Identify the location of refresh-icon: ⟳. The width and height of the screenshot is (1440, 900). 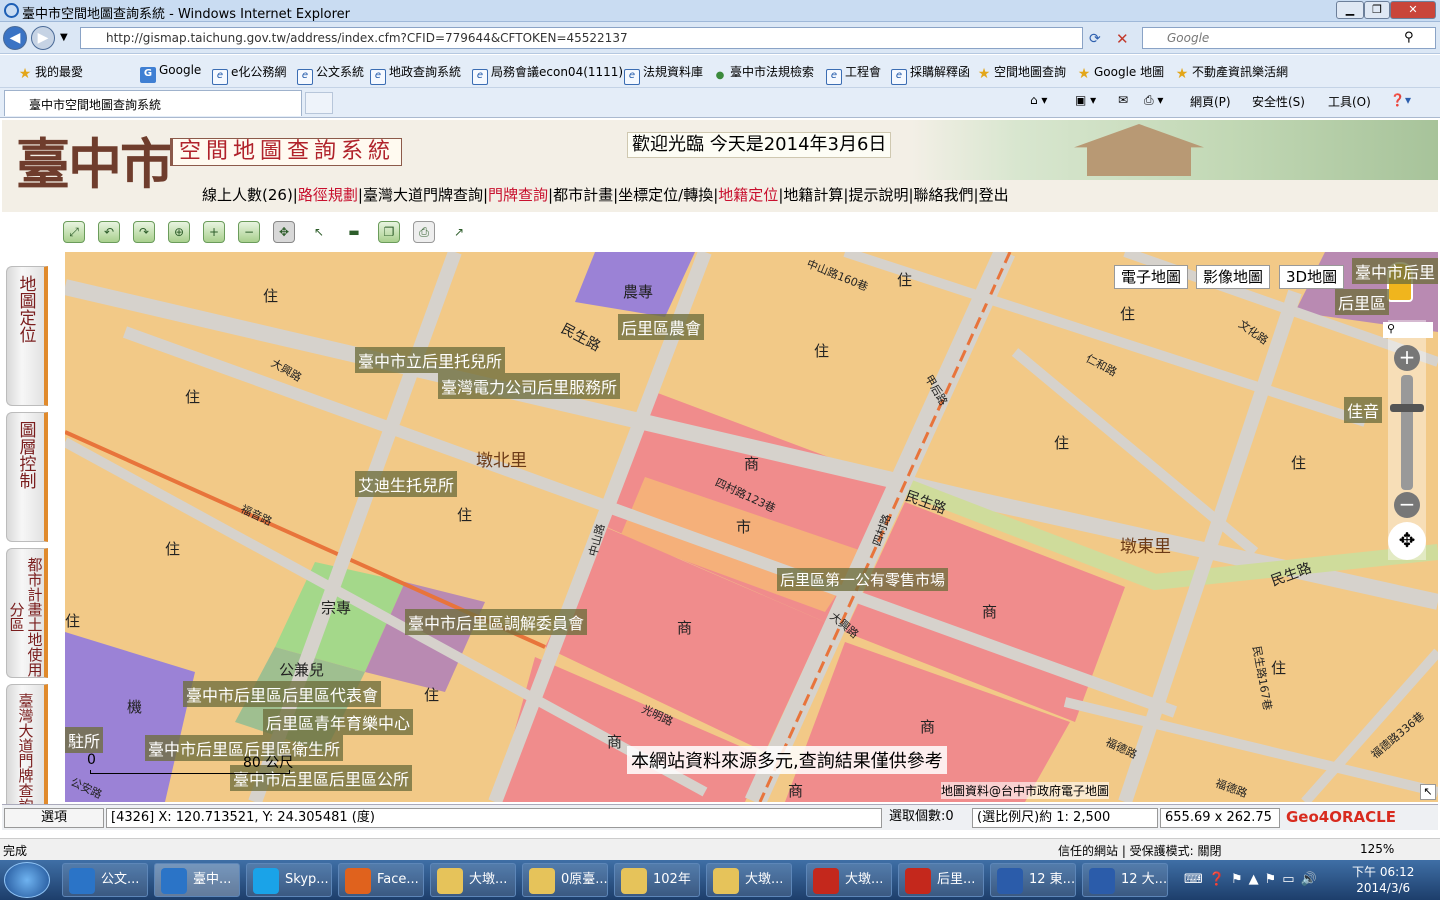
(1095, 39).